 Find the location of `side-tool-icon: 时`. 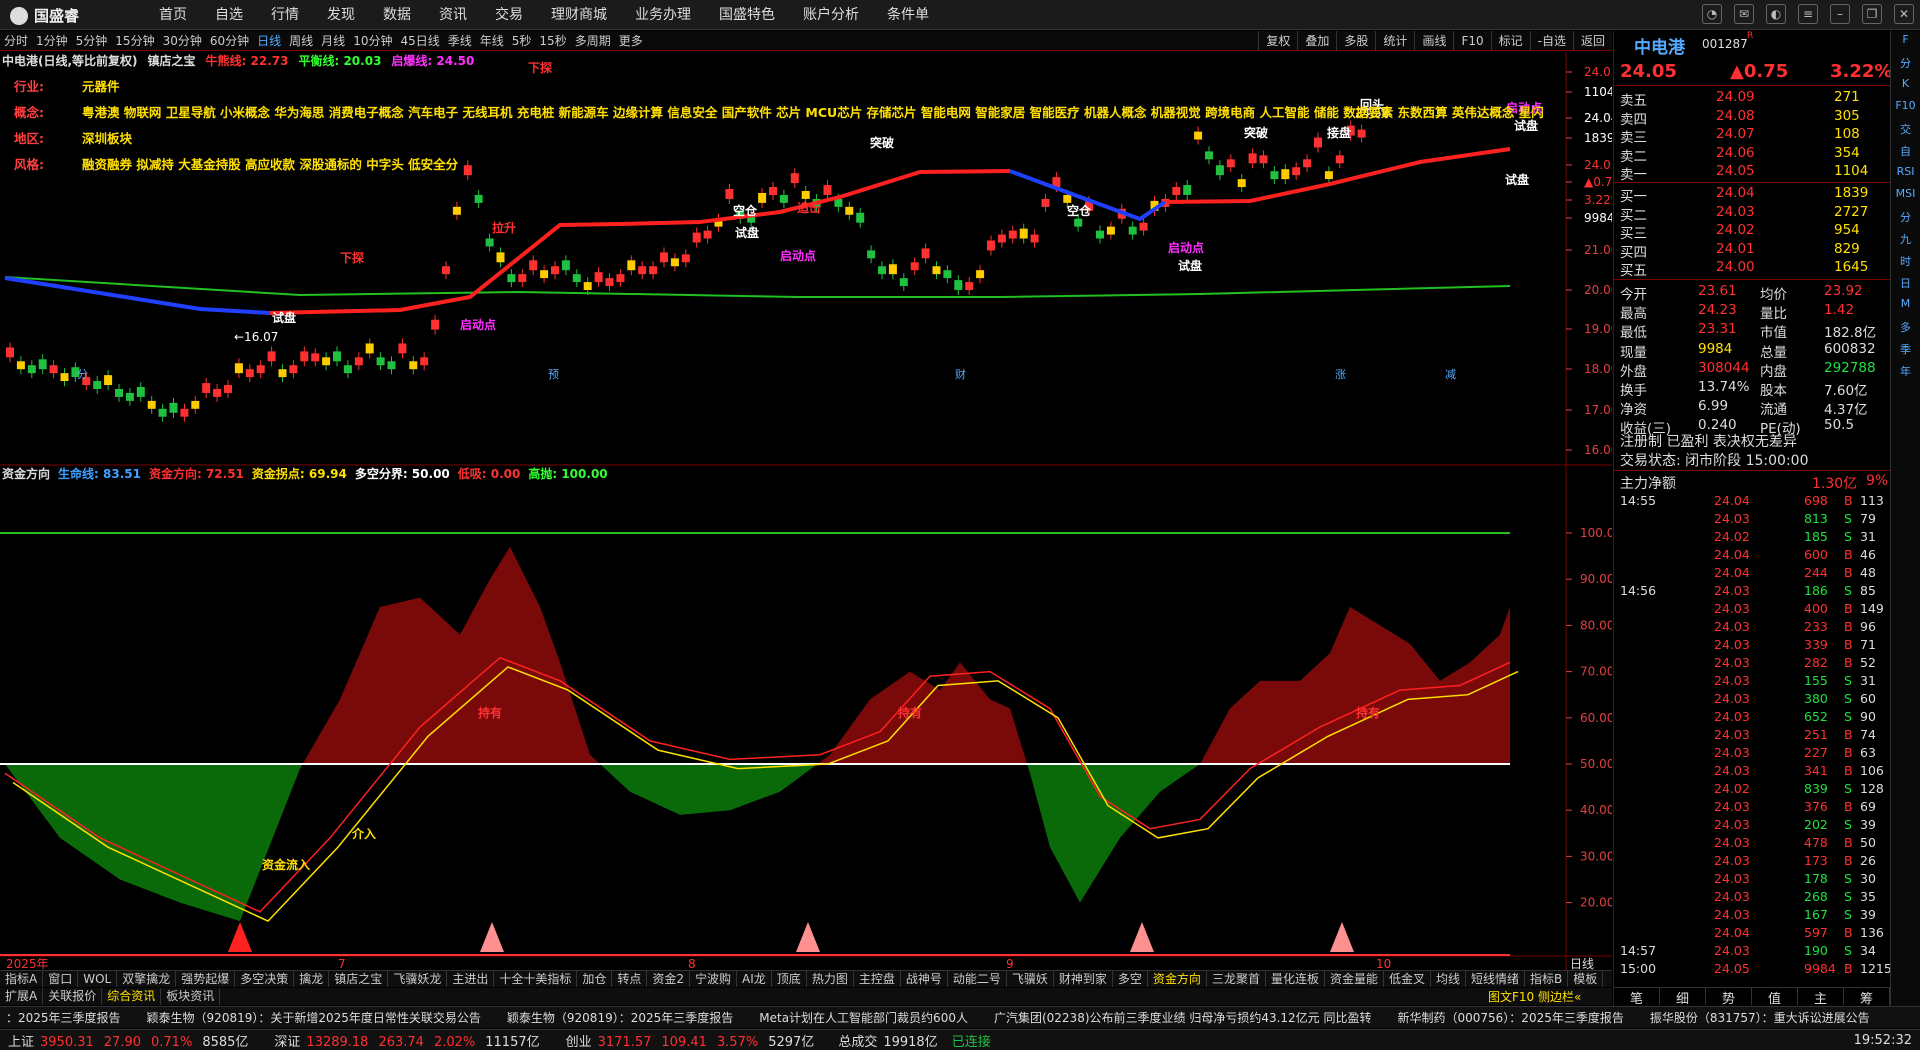

side-tool-icon: 时 is located at coordinates (1905, 263).